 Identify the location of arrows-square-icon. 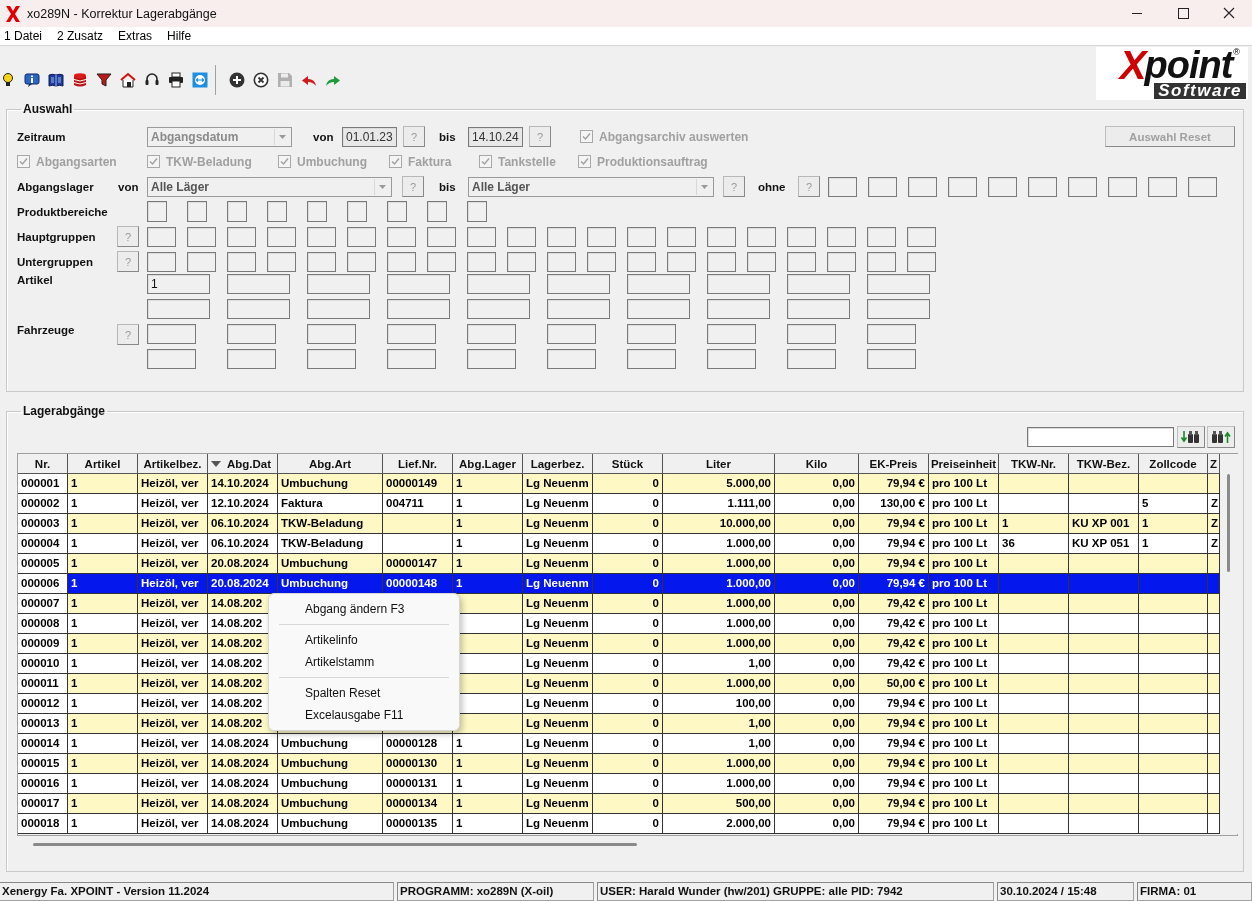
(200, 80).